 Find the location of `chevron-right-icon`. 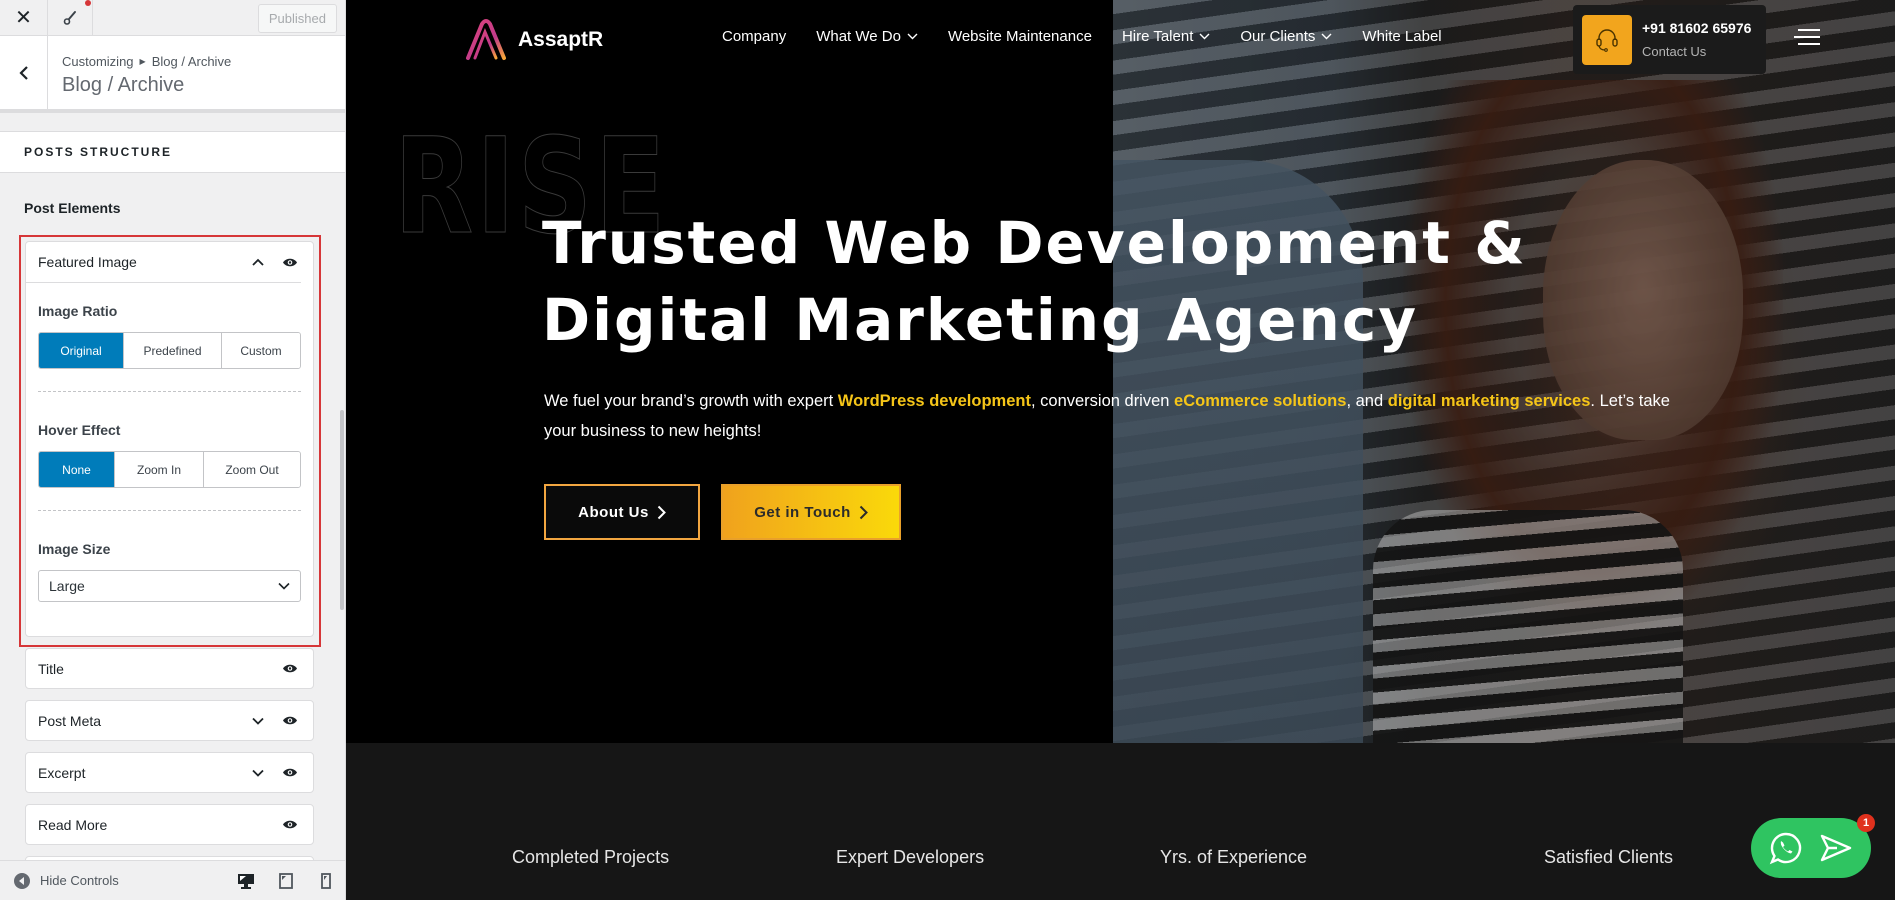

chevron-right-icon is located at coordinates (661, 512).